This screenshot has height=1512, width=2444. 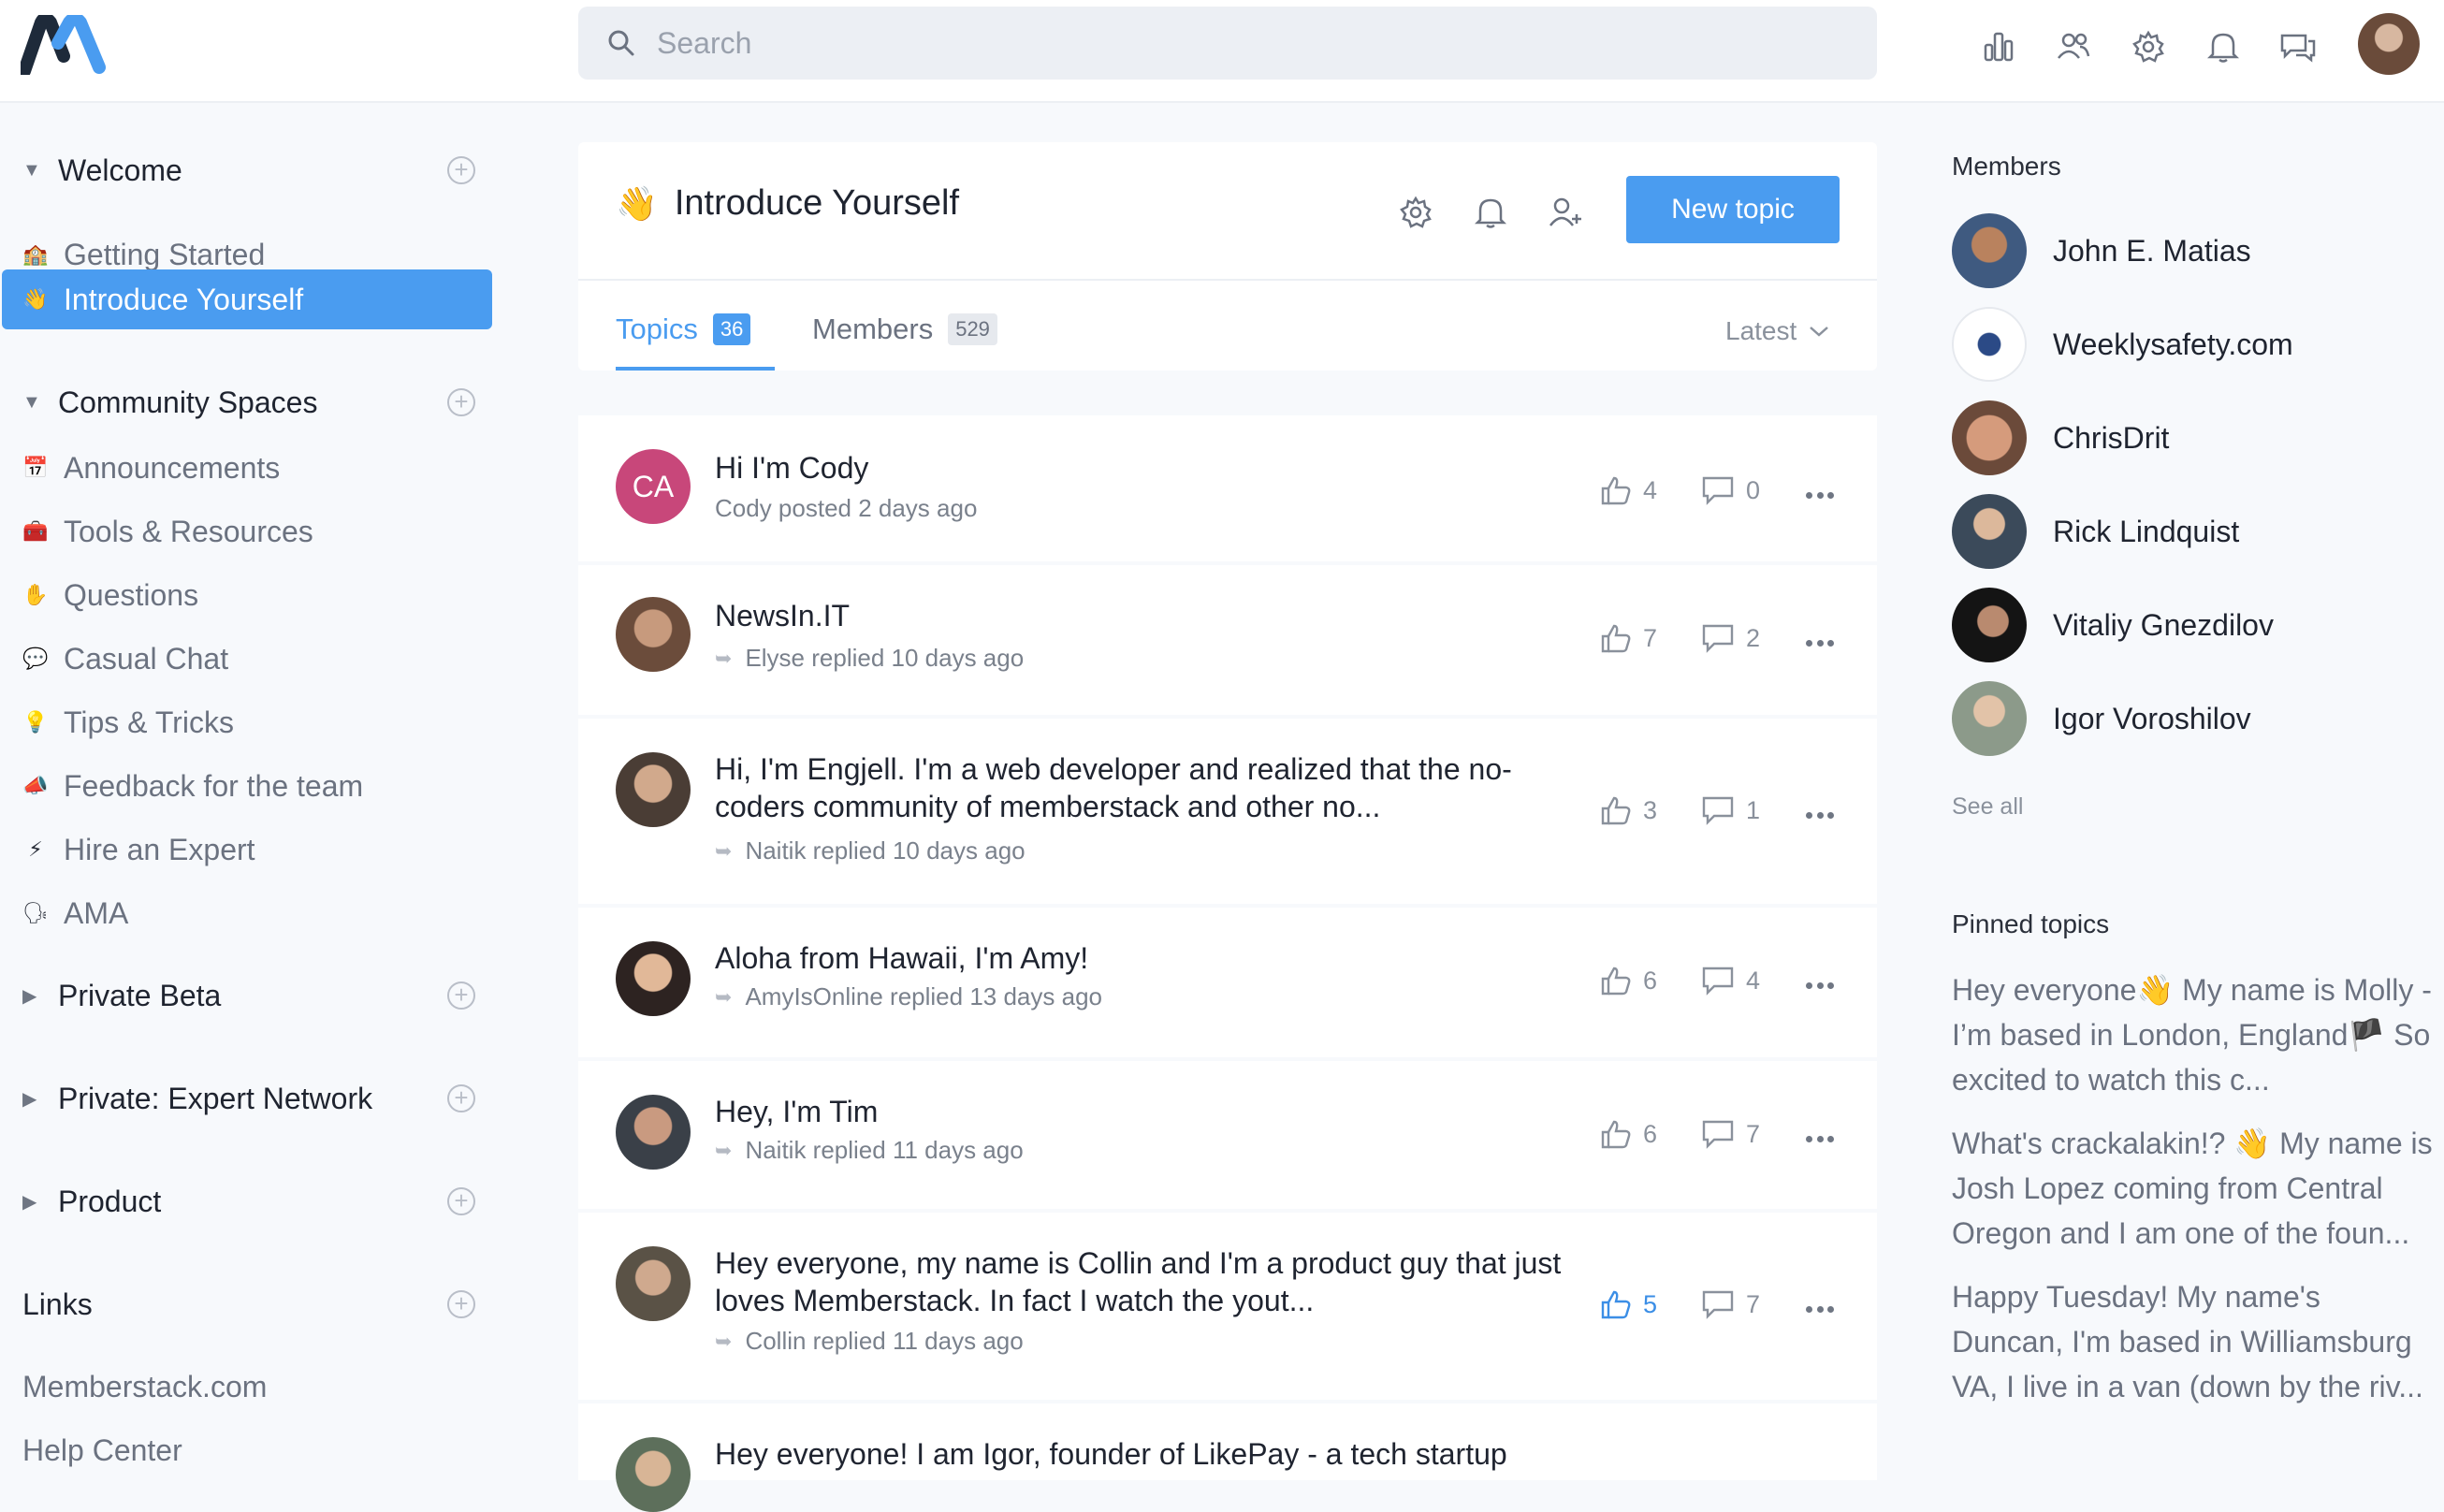 What do you see at coordinates (247, 299) in the screenshot?
I see `sidebar-item-introduce-yourself: 👋 Introduce Yourself` at bounding box center [247, 299].